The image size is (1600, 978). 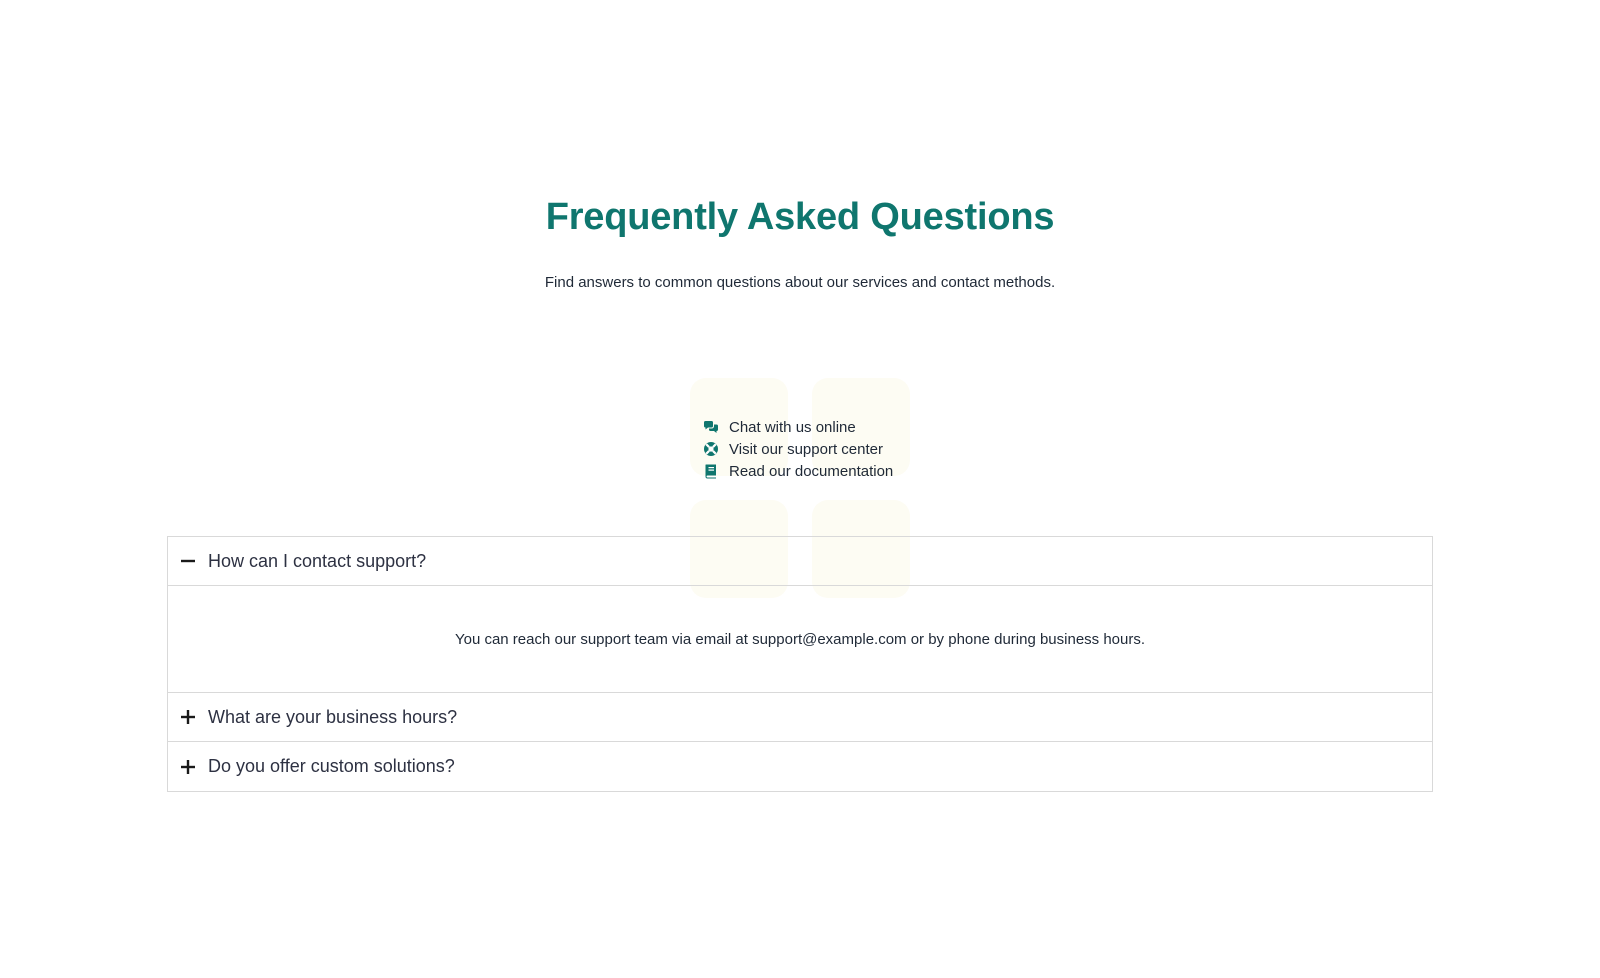 I want to click on contact-item-label: Read our documentation, so click(x=811, y=471).